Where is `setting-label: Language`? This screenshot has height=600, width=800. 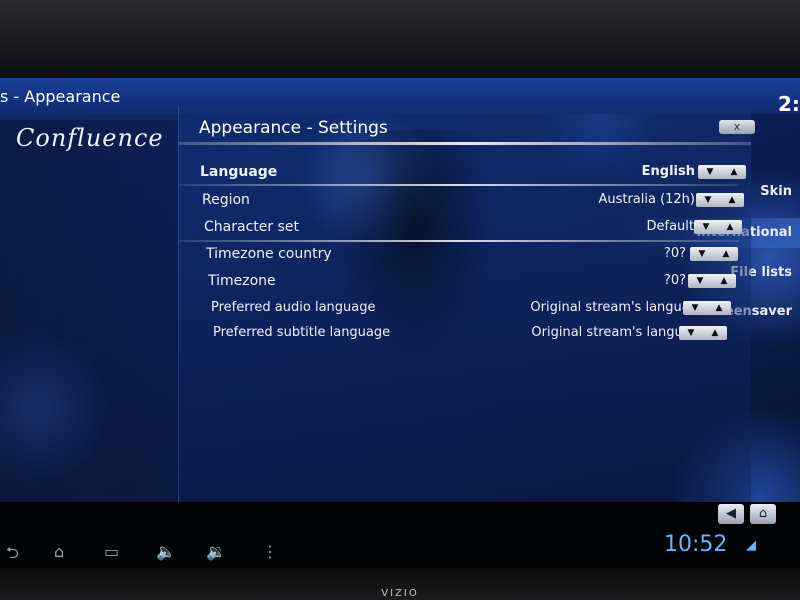 setting-label: Language is located at coordinates (239, 172).